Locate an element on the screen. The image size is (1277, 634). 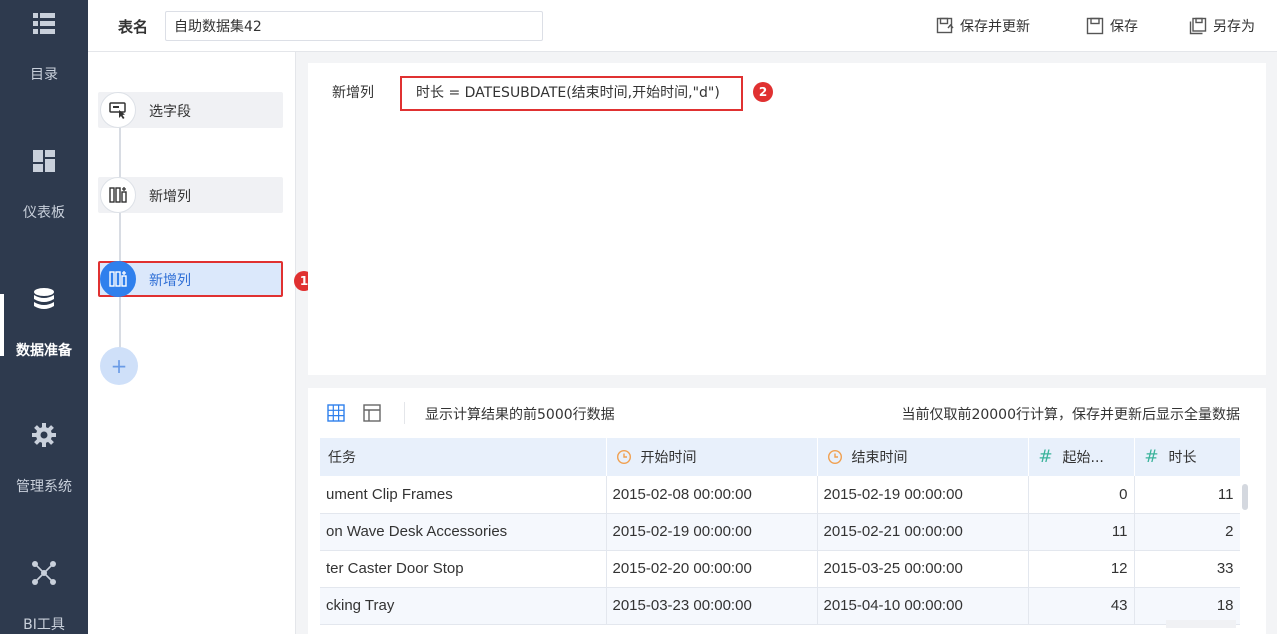
add-step-button: + is located at coordinates (119, 366).